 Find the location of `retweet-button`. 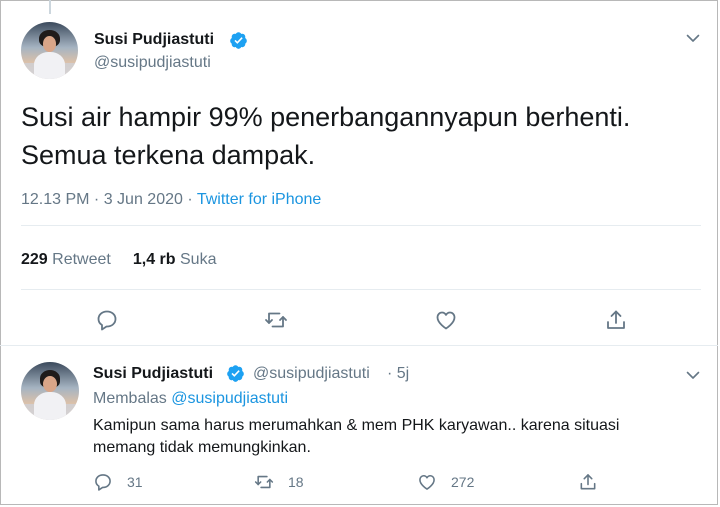

retweet-button is located at coordinates (276, 320).